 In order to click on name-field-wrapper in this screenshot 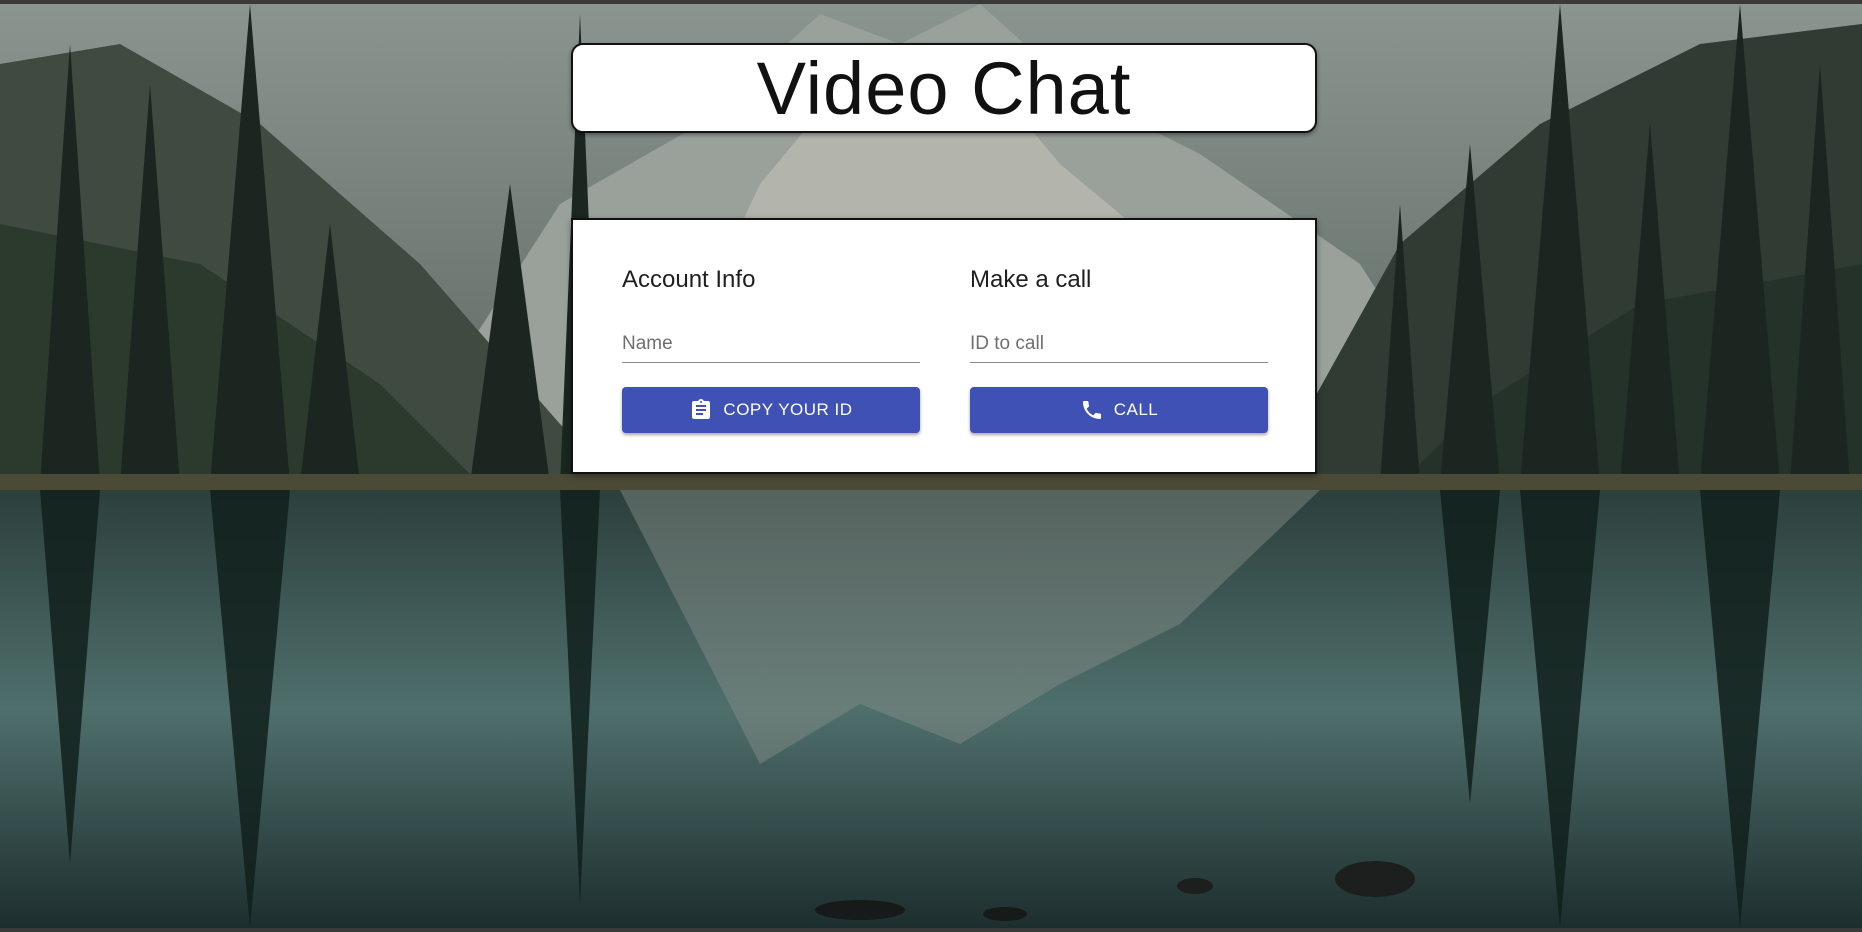, I will do `click(771, 346)`.